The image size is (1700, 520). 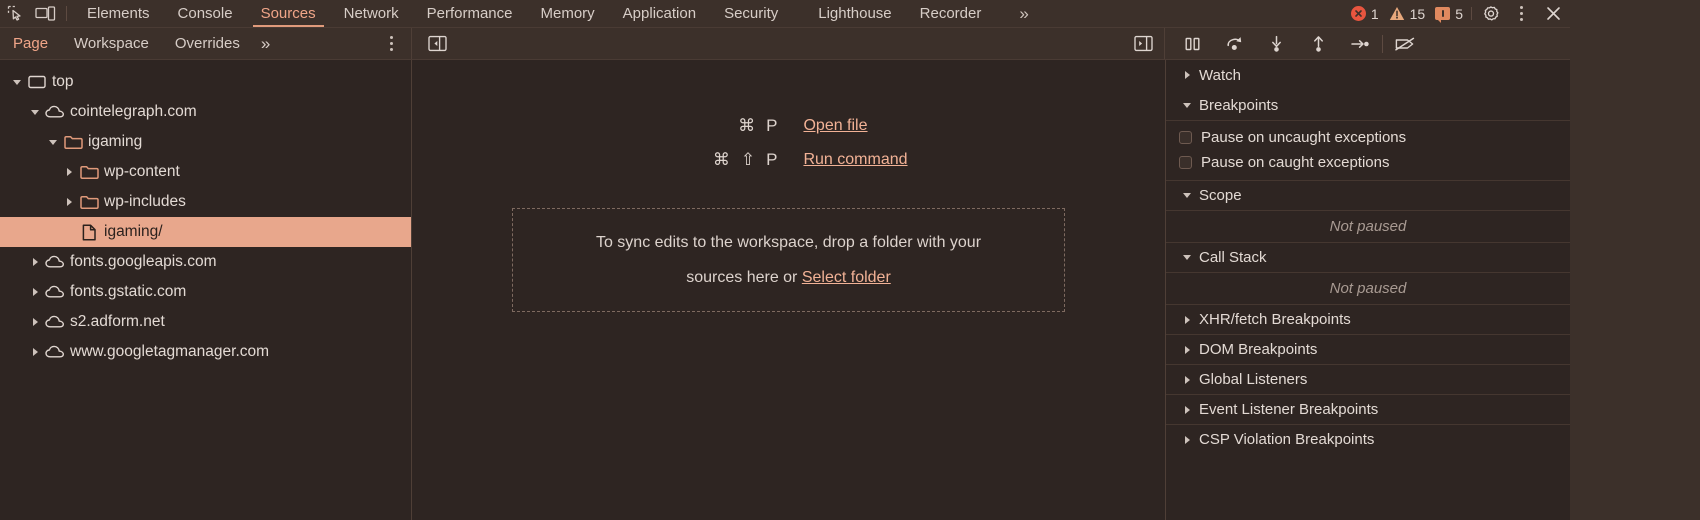 What do you see at coordinates (1368, 288) in the screenshot?
I see `call-stack-status: Not paused` at bounding box center [1368, 288].